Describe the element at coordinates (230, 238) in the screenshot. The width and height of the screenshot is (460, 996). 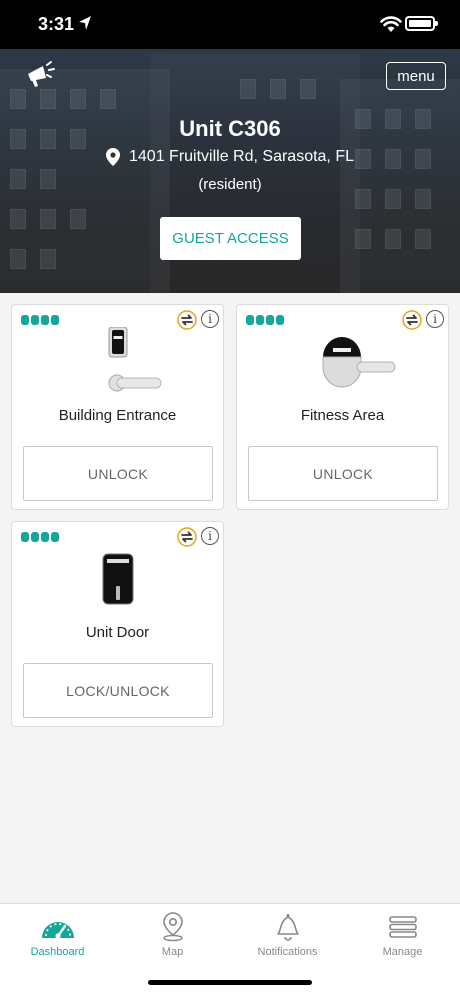
I see `guest-access-button: GUEST ACCESS` at that location.